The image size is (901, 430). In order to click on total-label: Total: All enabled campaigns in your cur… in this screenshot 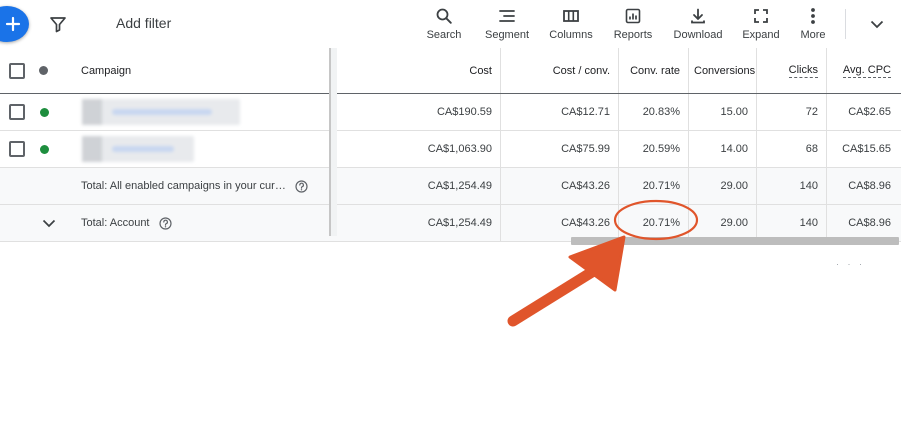, I will do `click(183, 186)`.